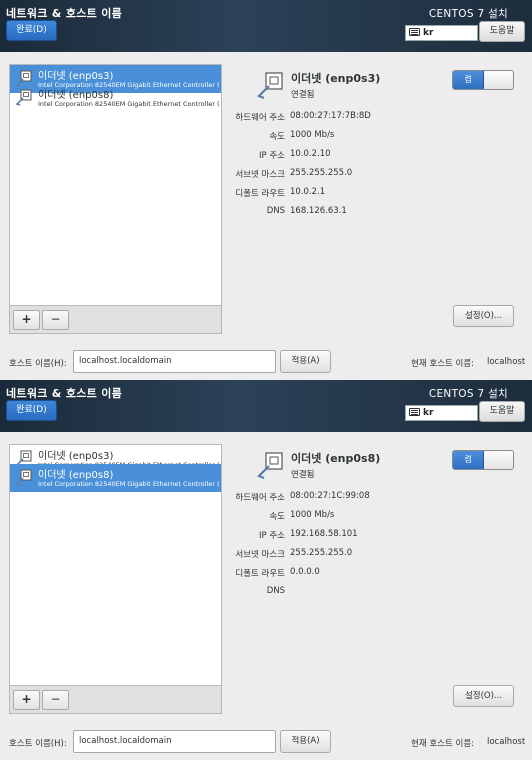  I want to click on detail-value: 10.0.2.10, so click(310, 154).